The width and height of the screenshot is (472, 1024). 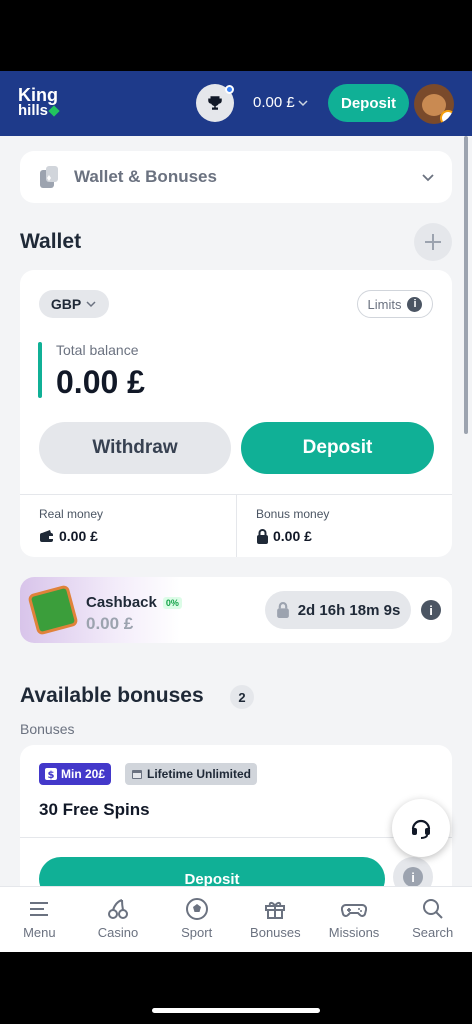 What do you see at coordinates (275, 910) in the screenshot?
I see `gift-icon` at bounding box center [275, 910].